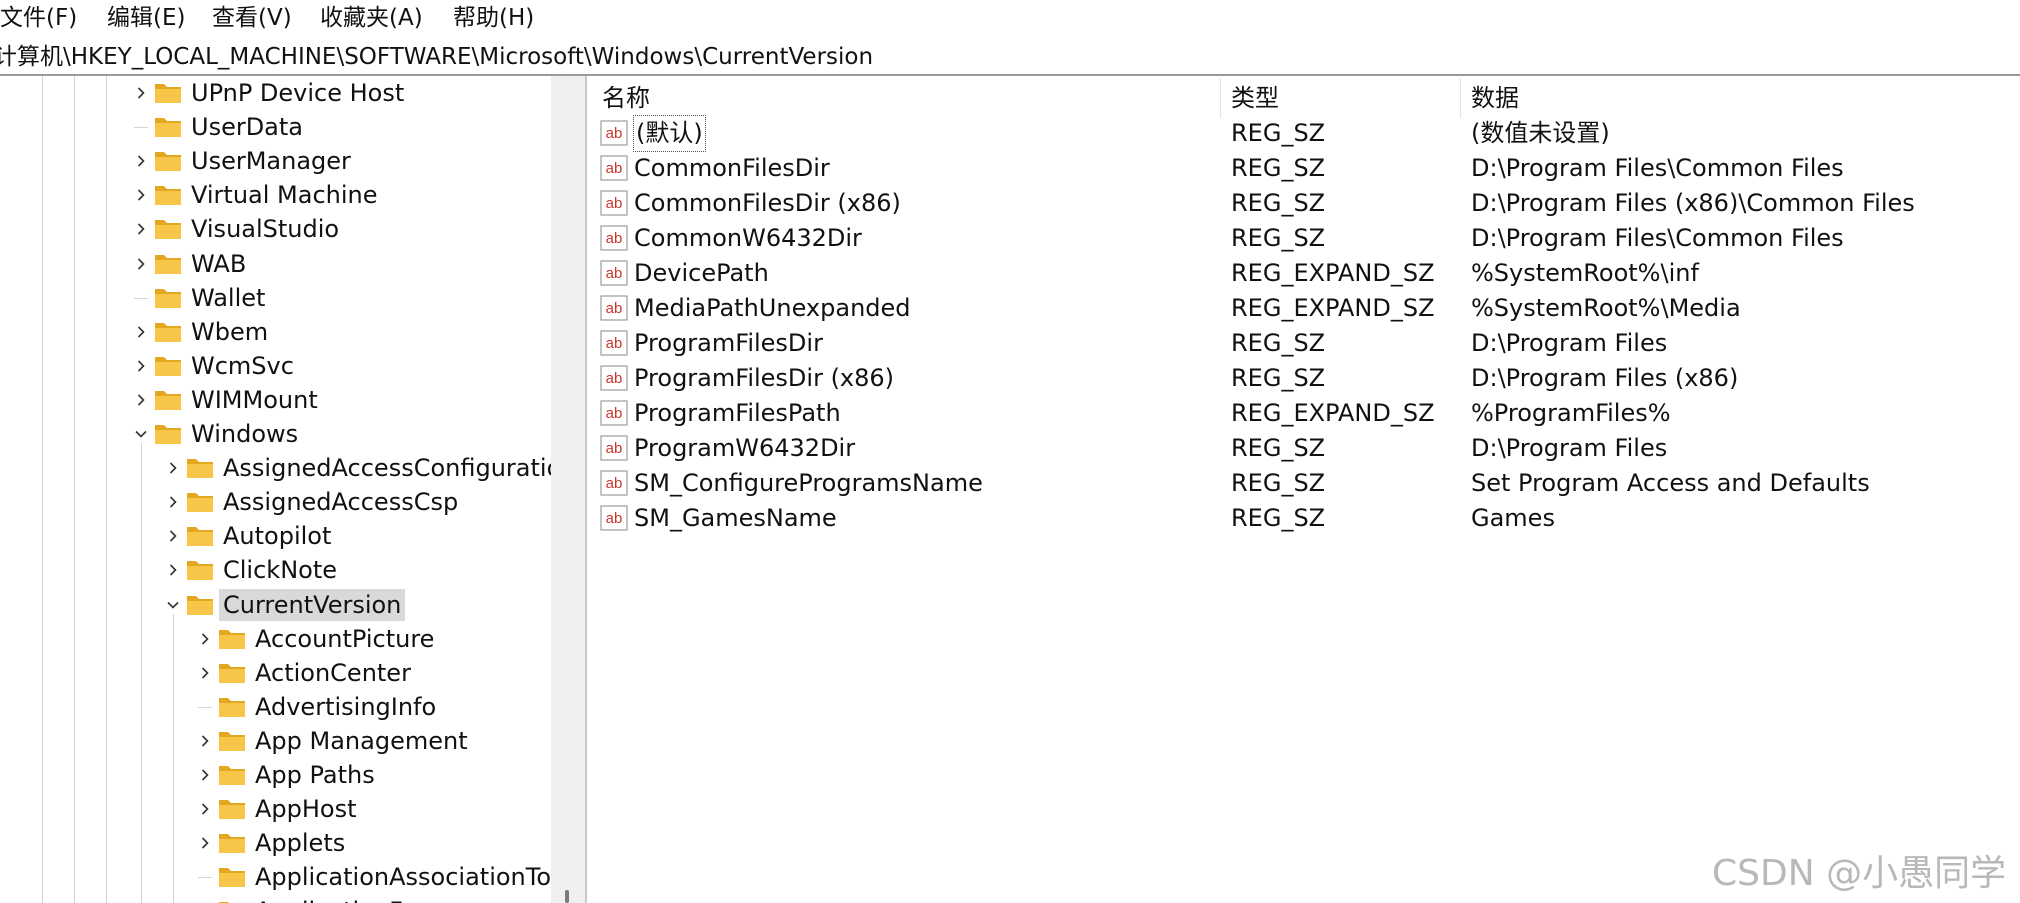  Describe the element at coordinates (254, 400) in the screenshot. I see `tree-node-label: WIMMount` at that location.